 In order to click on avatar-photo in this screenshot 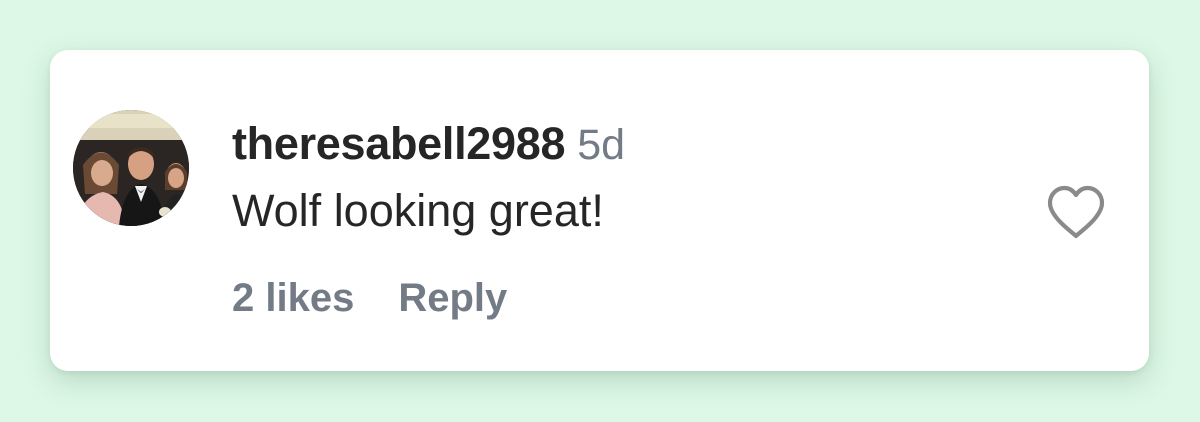, I will do `click(131, 168)`.